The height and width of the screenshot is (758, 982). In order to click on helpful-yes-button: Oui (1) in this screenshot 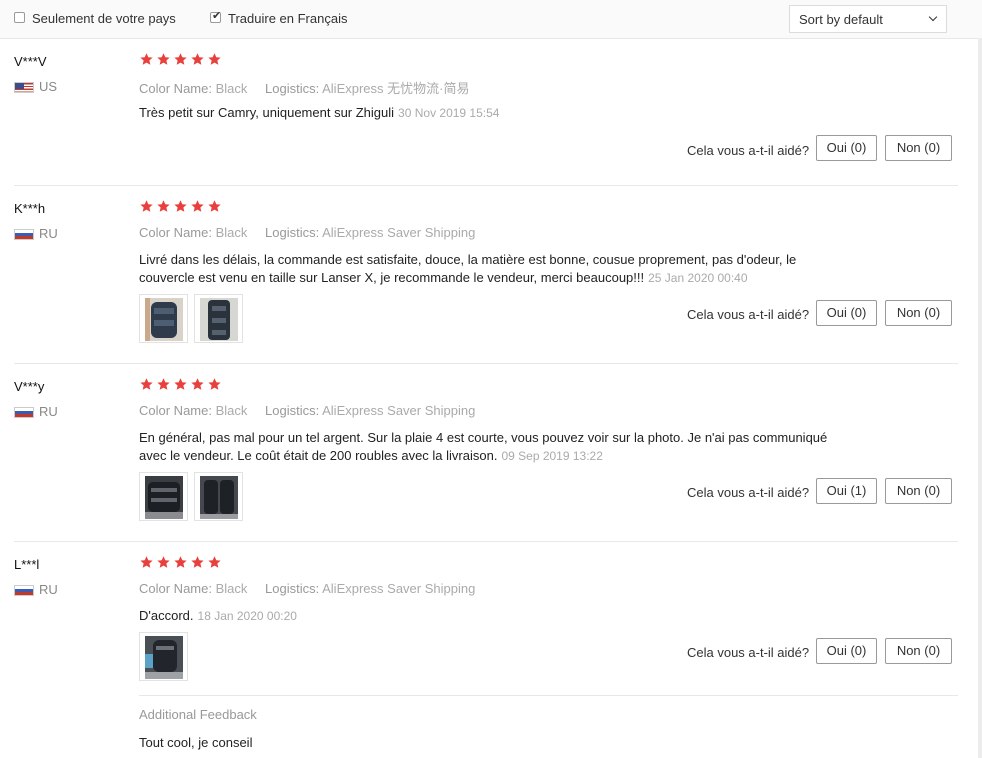, I will do `click(846, 491)`.